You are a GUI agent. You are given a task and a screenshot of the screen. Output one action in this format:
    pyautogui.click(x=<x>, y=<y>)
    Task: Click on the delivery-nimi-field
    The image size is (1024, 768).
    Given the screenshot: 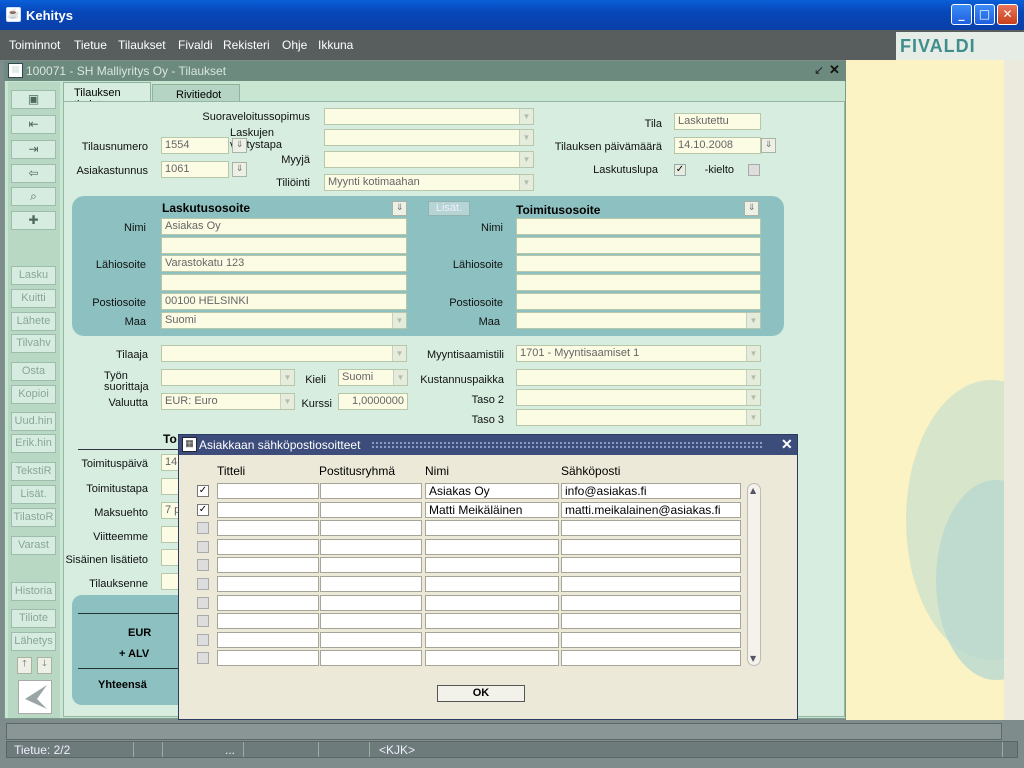 What is the action you would take?
    pyautogui.click(x=638, y=226)
    